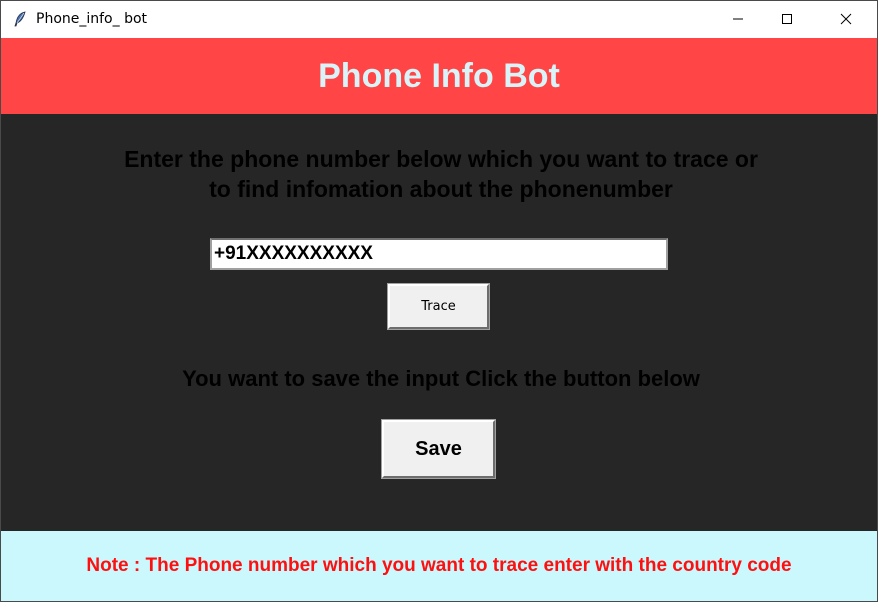 Image resolution: width=878 pixels, height=602 pixels. I want to click on page-title: Phone Info Bot, so click(439, 75).